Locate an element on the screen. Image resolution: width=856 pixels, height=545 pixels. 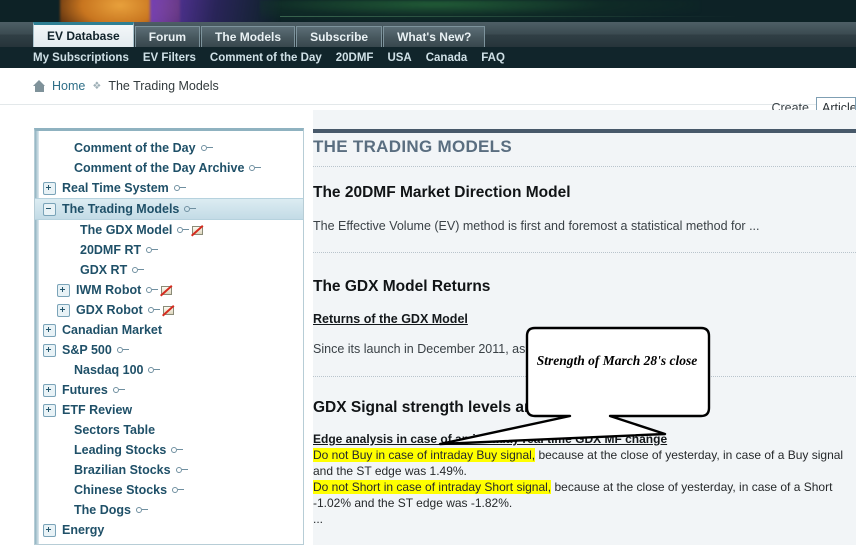
site-banner is located at coordinates (428, 11).